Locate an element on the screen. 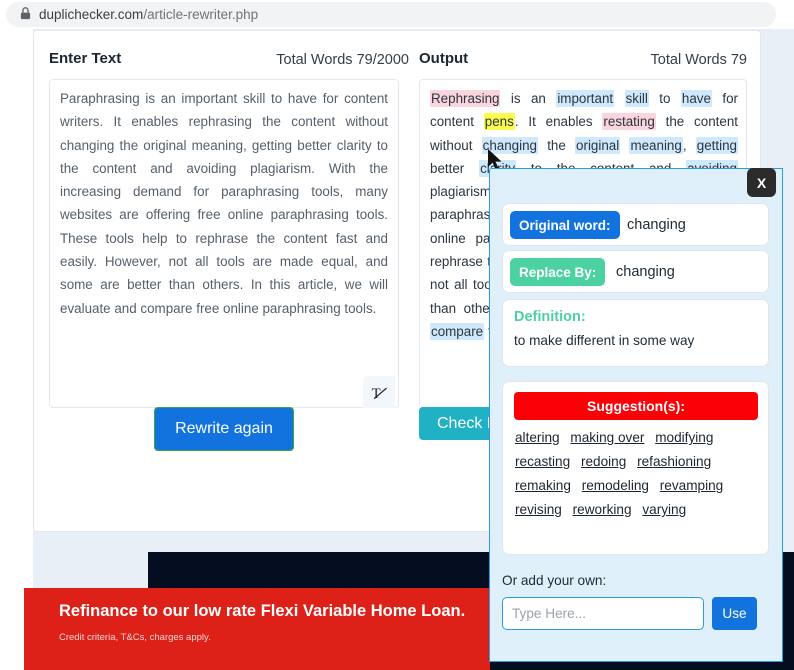 This screenshot has width=794, height=670. input-panel-header: Enter Text is located at coordinates (85, 61).